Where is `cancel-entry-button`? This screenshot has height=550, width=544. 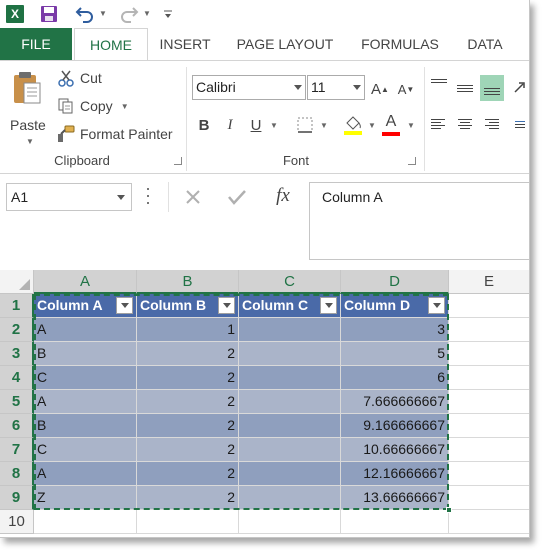
cancel-entry-button is located at coordinates (193, 197).